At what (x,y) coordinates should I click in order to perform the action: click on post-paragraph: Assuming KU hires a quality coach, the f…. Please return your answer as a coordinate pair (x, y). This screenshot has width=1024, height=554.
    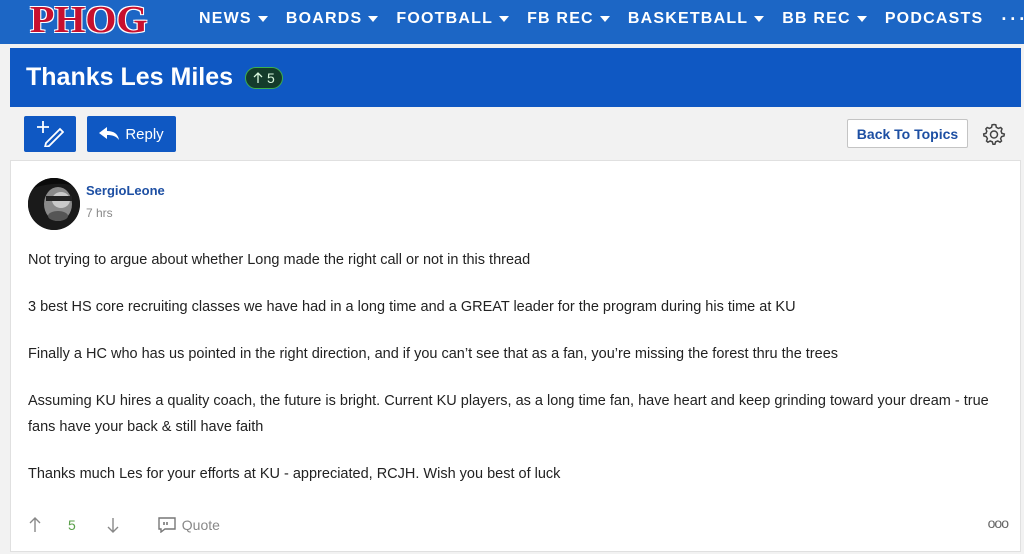
    Looking at the image, I should click on (508, 414).